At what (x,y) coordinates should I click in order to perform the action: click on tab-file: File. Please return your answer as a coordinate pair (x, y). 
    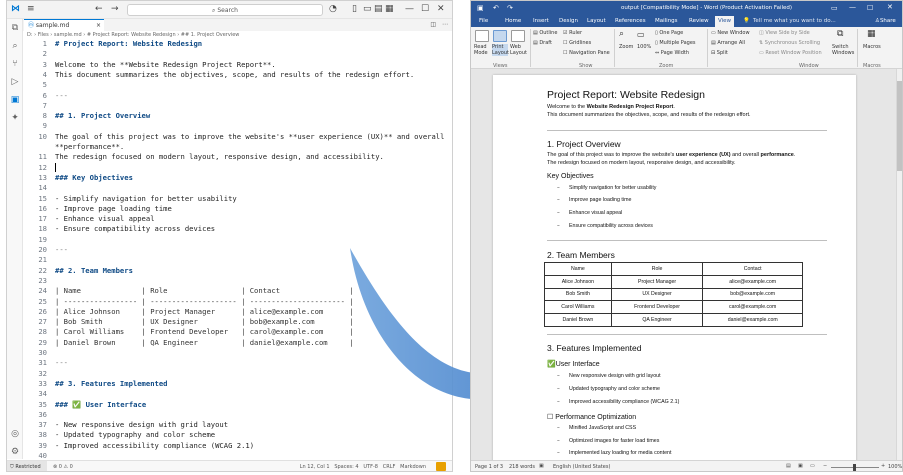
    Looking at the image, I should click on (483, 21).